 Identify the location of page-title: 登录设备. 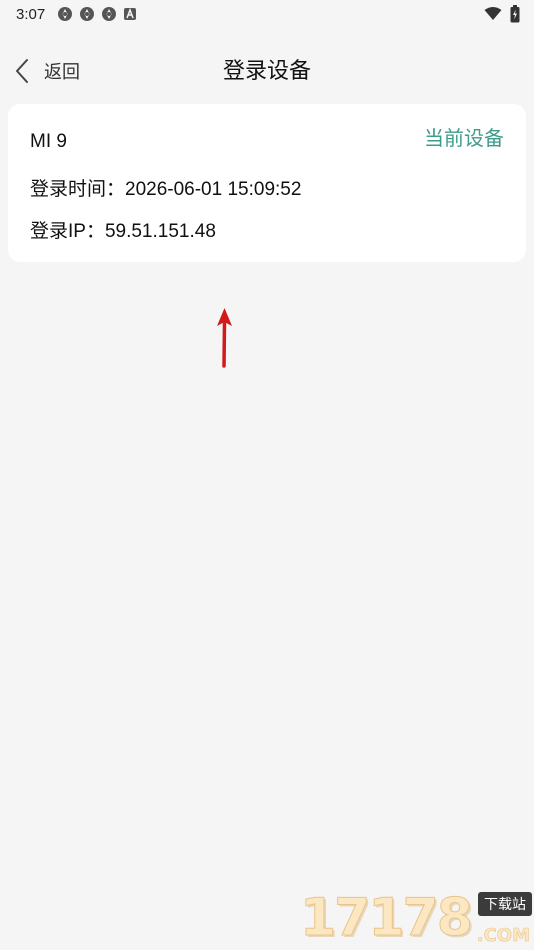
(266, 70).